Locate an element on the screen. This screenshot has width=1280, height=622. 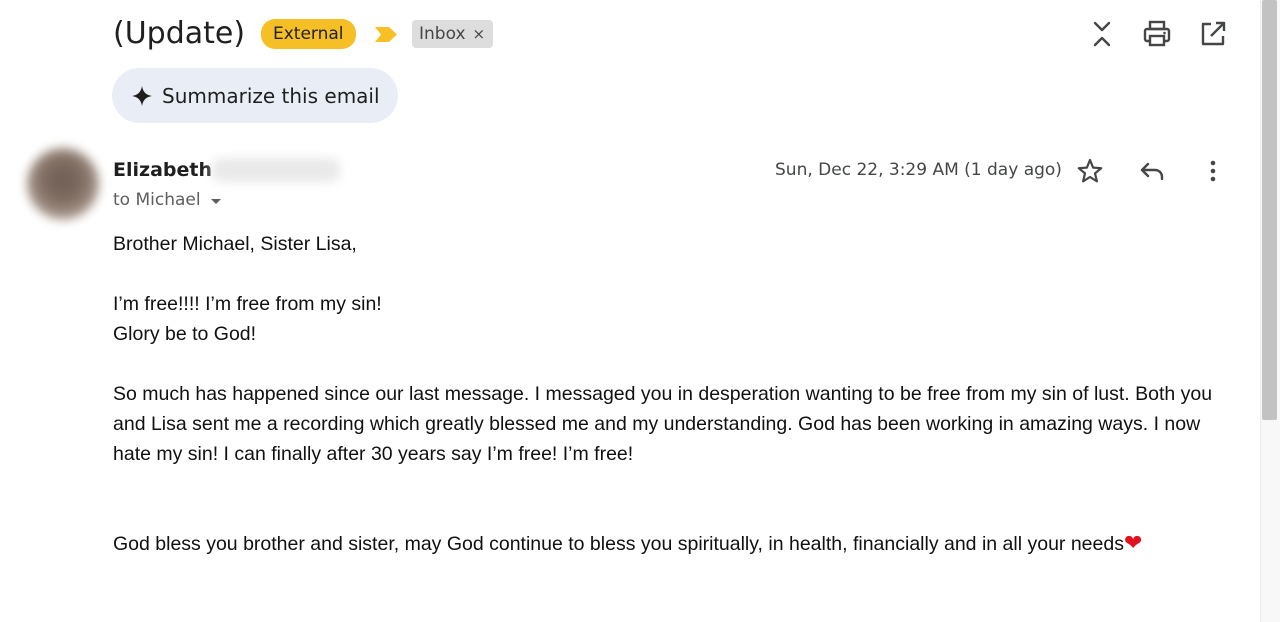
remove-label-icon: × is located at coordinates (479, 34).